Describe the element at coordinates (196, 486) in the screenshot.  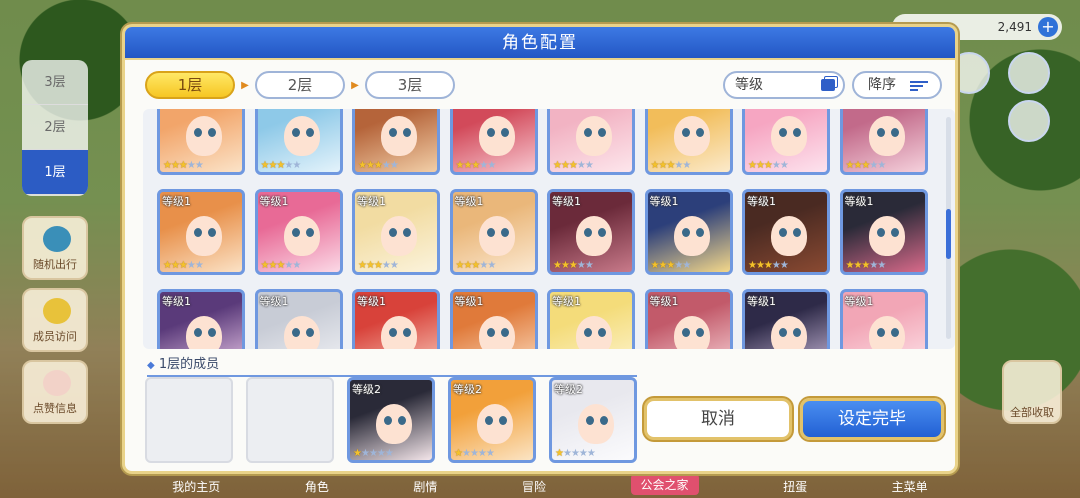
I see `nav-my-home: 我的主页` at that location.